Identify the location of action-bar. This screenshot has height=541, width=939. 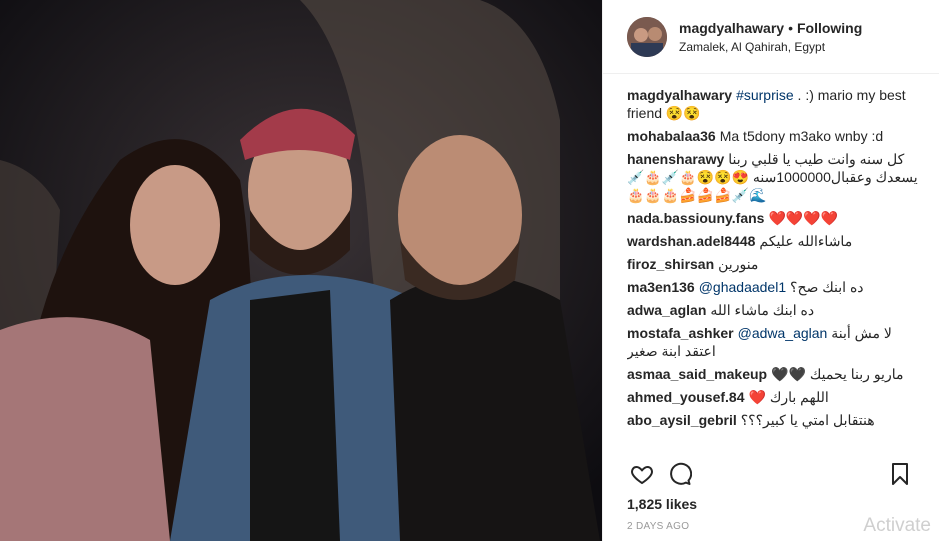
(771, 474).